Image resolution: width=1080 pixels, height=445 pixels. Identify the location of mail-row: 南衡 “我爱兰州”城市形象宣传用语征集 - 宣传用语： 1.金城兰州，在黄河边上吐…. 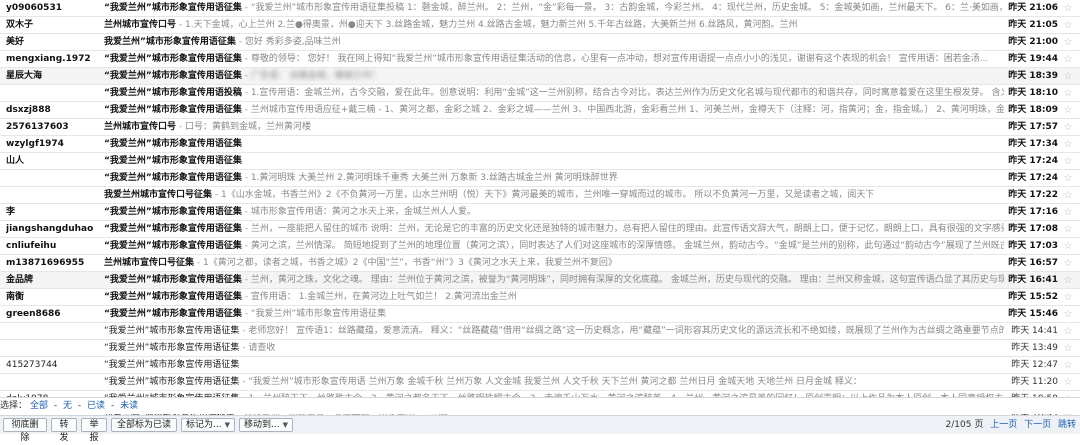
(540, 297).